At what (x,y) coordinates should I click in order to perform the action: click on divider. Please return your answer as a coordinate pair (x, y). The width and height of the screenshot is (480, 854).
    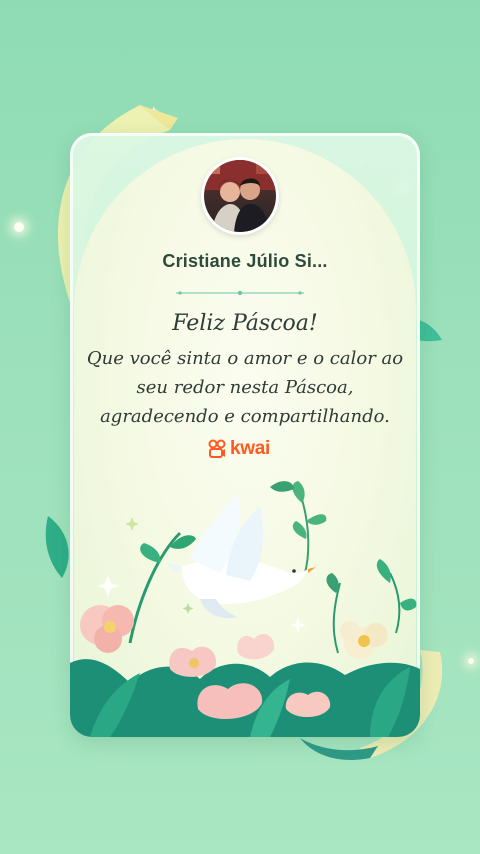
    Looking at the image, I should click on (240, 293).